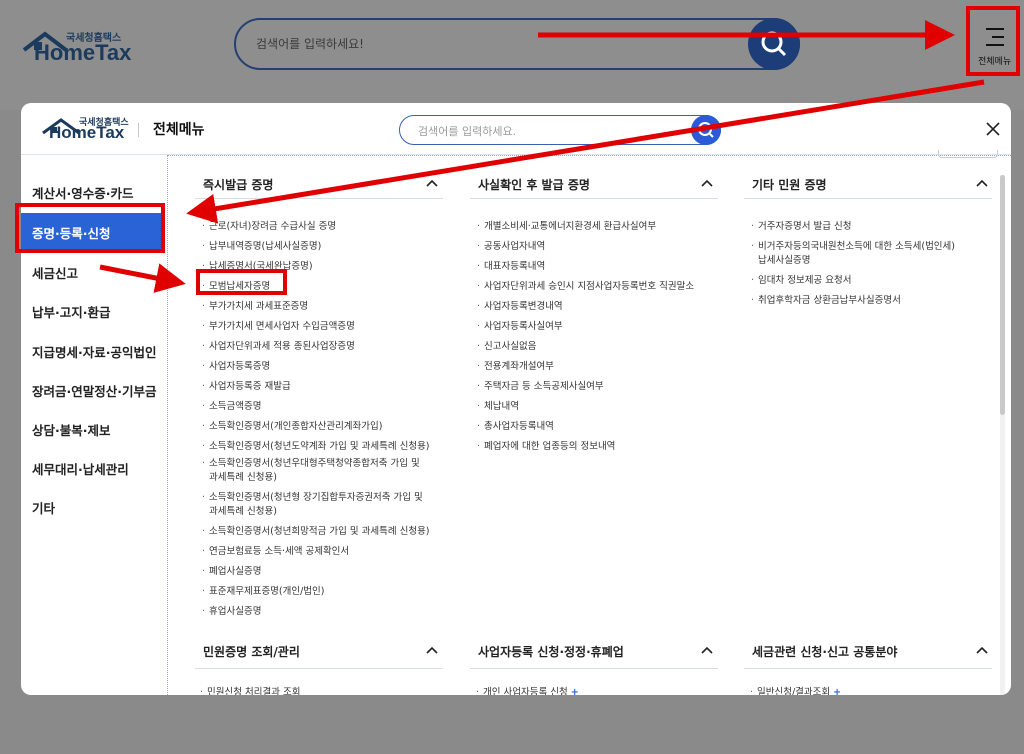 Image resolution: width=1024 pixels, height=754 pixels. What do you see at coordinates (540, 387) in the screenshot?
I see `list-item: 주택자금 등 소득공제사실여부` at bounding box center [540, 387].